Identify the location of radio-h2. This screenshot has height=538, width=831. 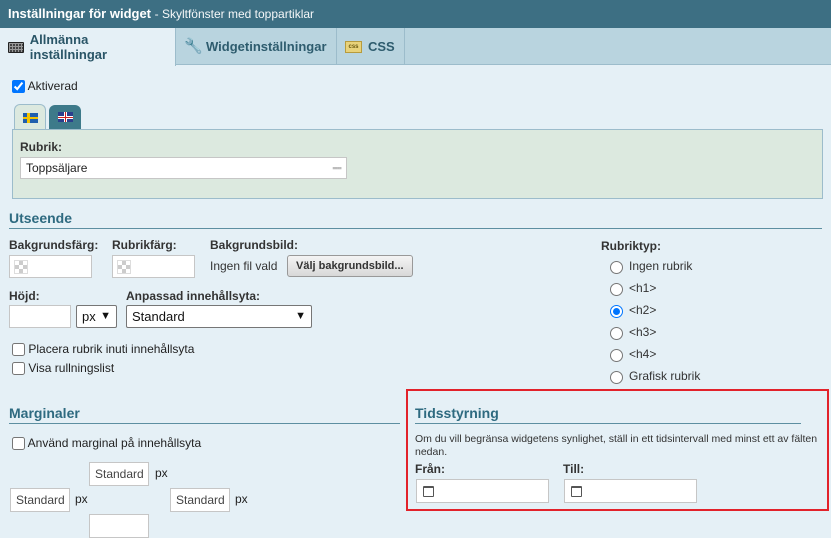
(616, 311).